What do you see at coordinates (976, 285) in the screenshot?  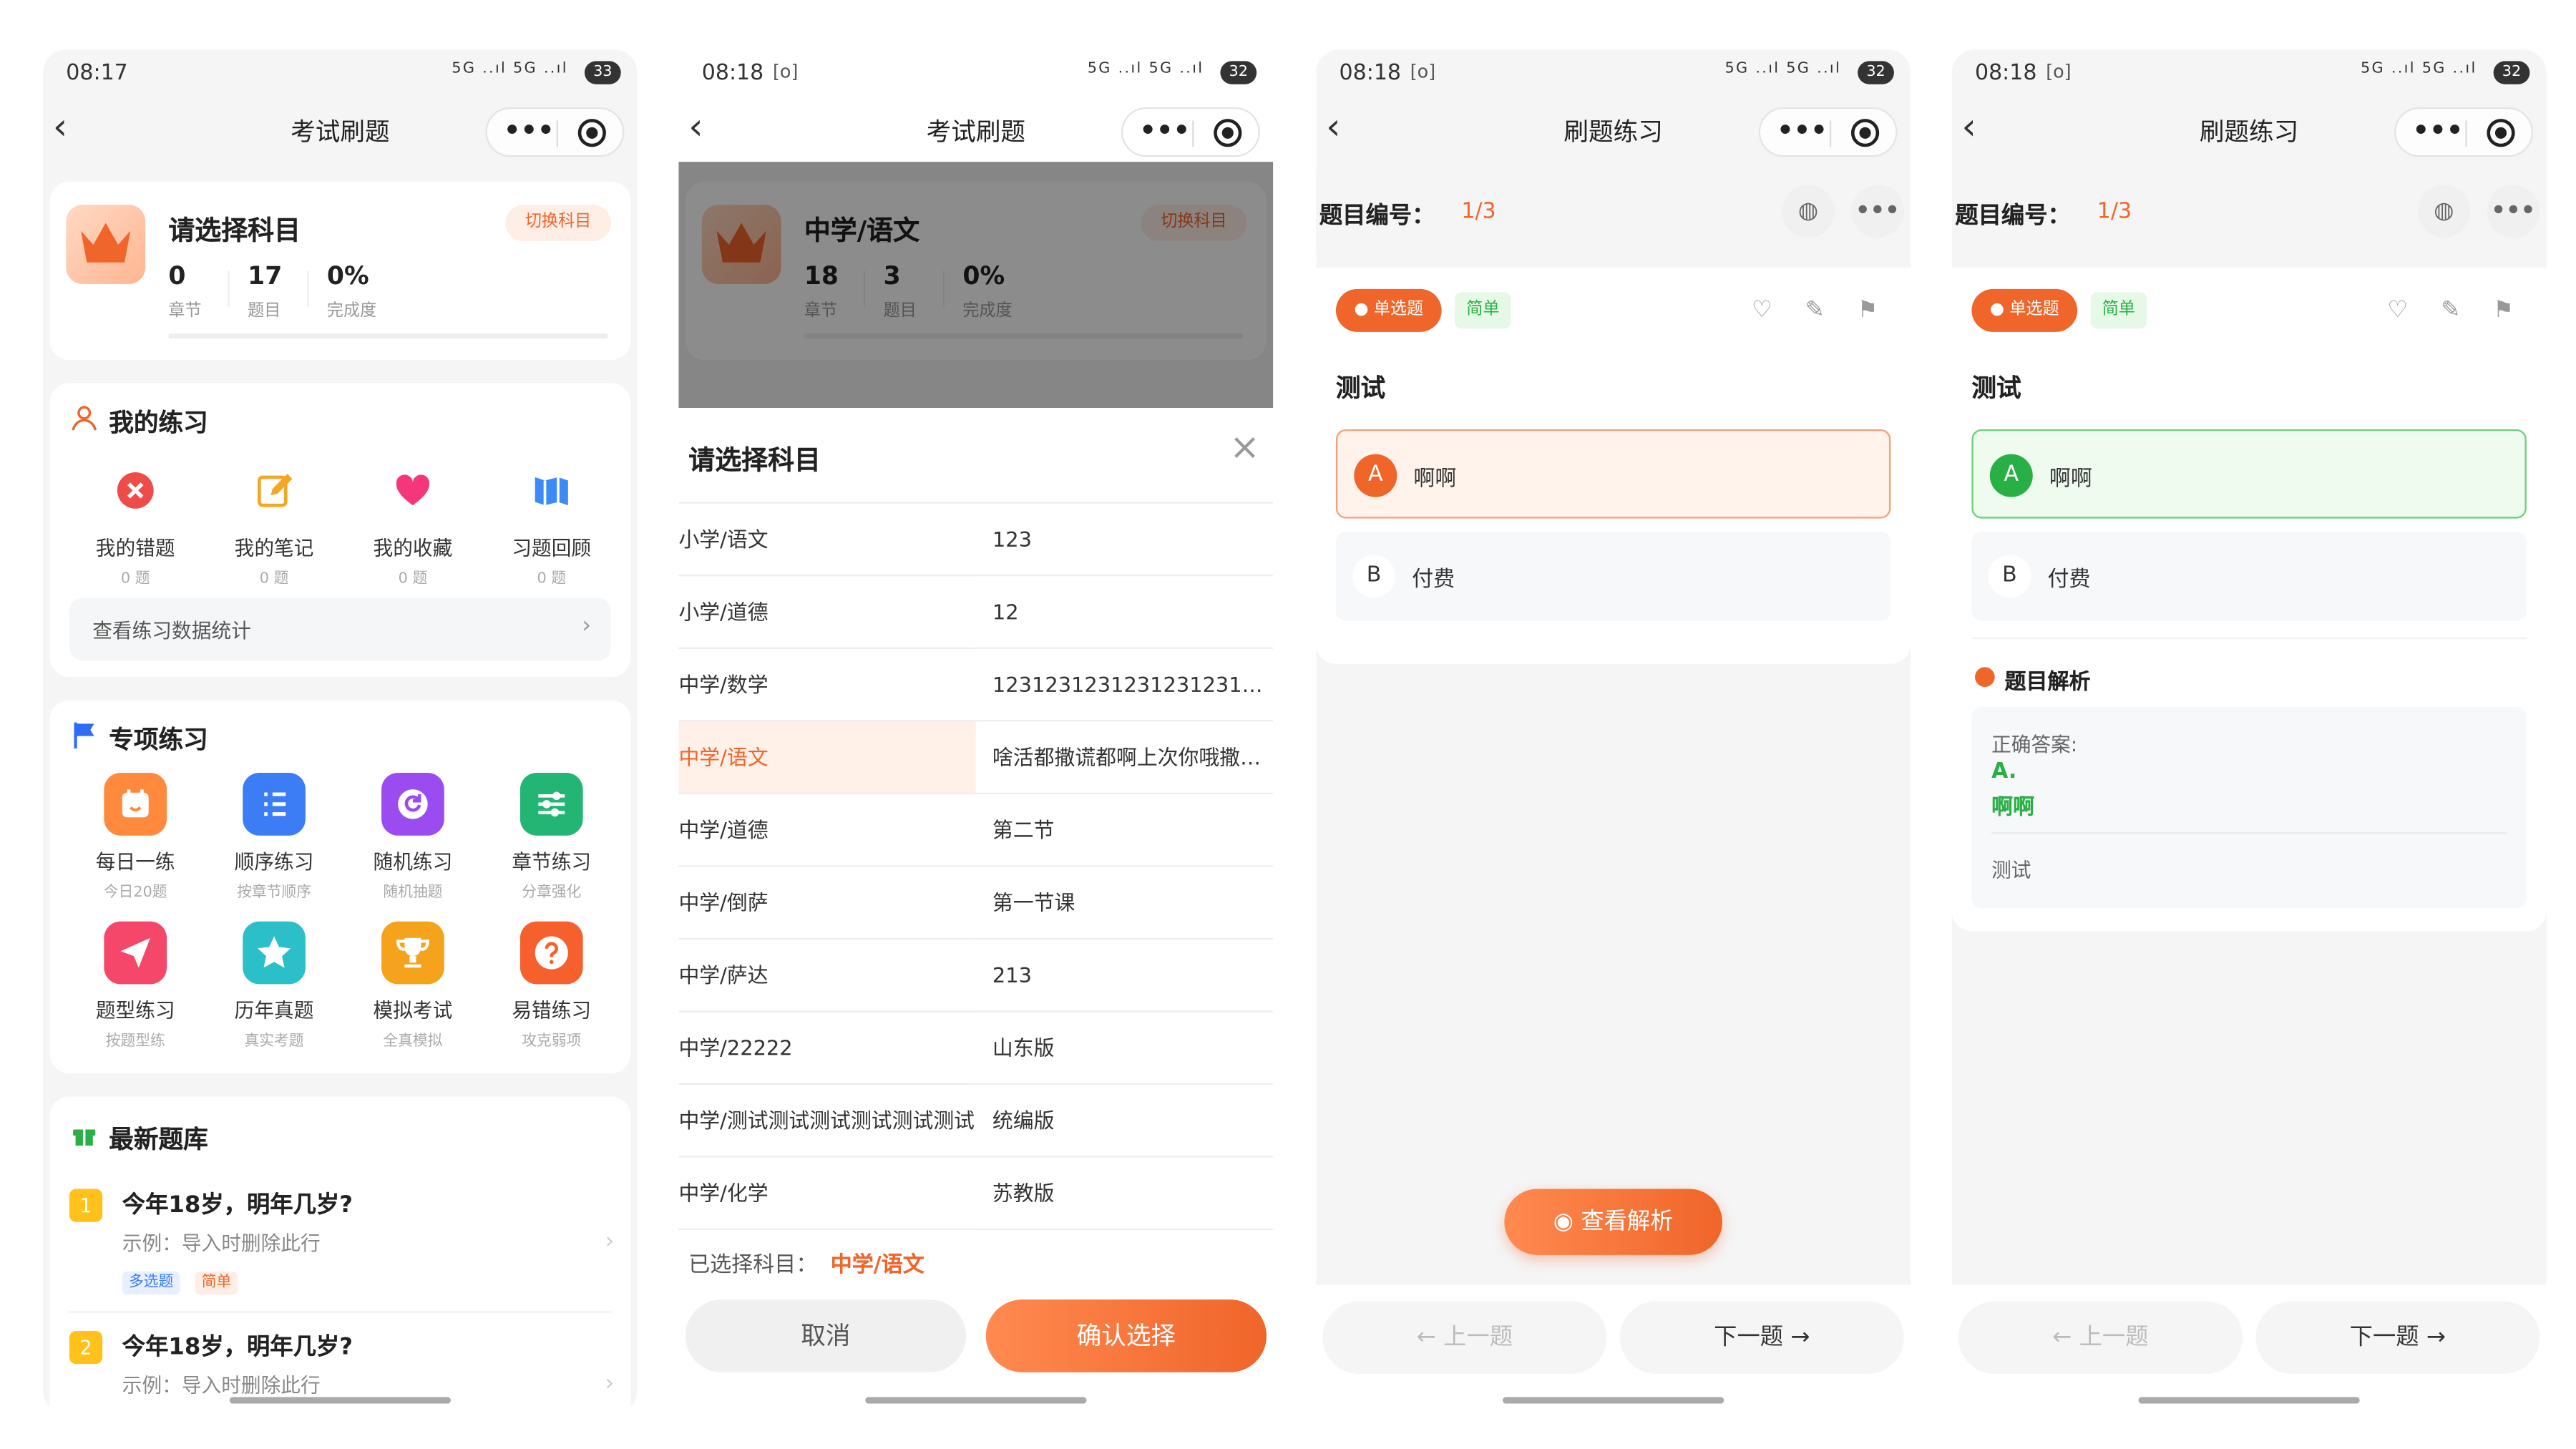 I see `modal-mask` at bounding box center [976, 285].